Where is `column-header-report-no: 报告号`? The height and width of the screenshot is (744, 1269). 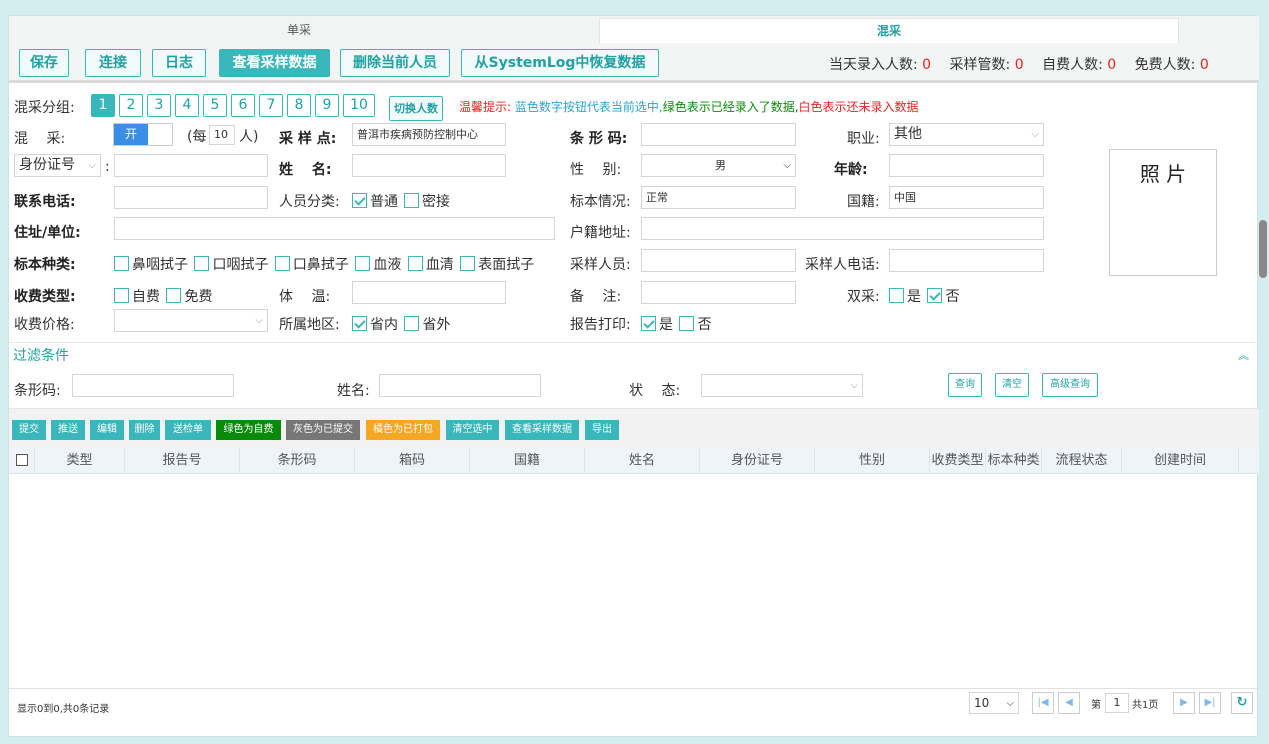 column-header-report-no: 报告号 is located at coordinates (182, 461).